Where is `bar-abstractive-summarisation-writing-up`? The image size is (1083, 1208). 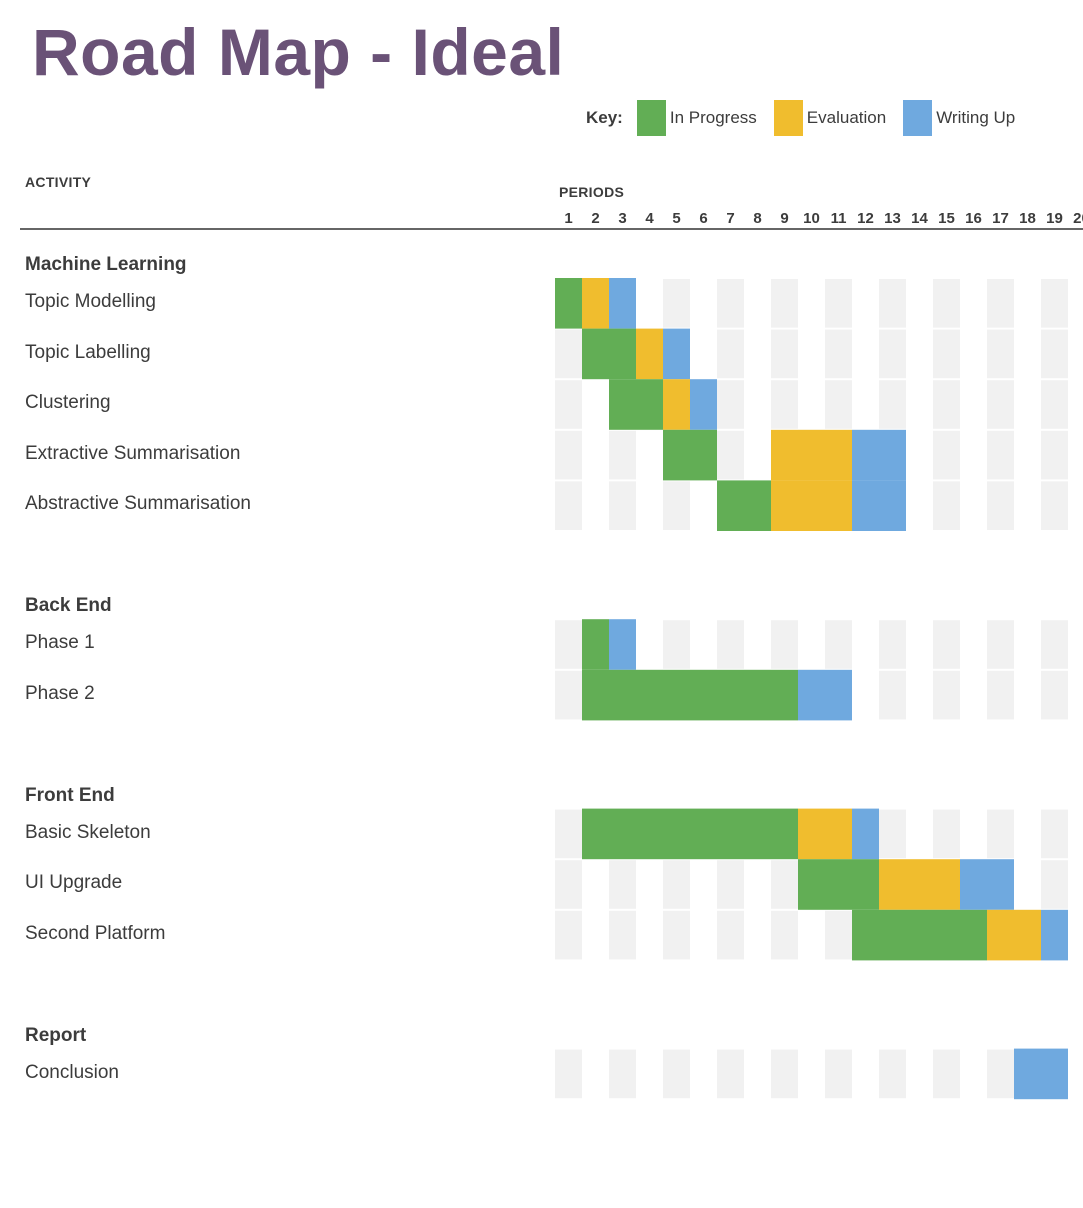
bar-abstractive-summarisation-writing-up is located at coordinates (879, 505).